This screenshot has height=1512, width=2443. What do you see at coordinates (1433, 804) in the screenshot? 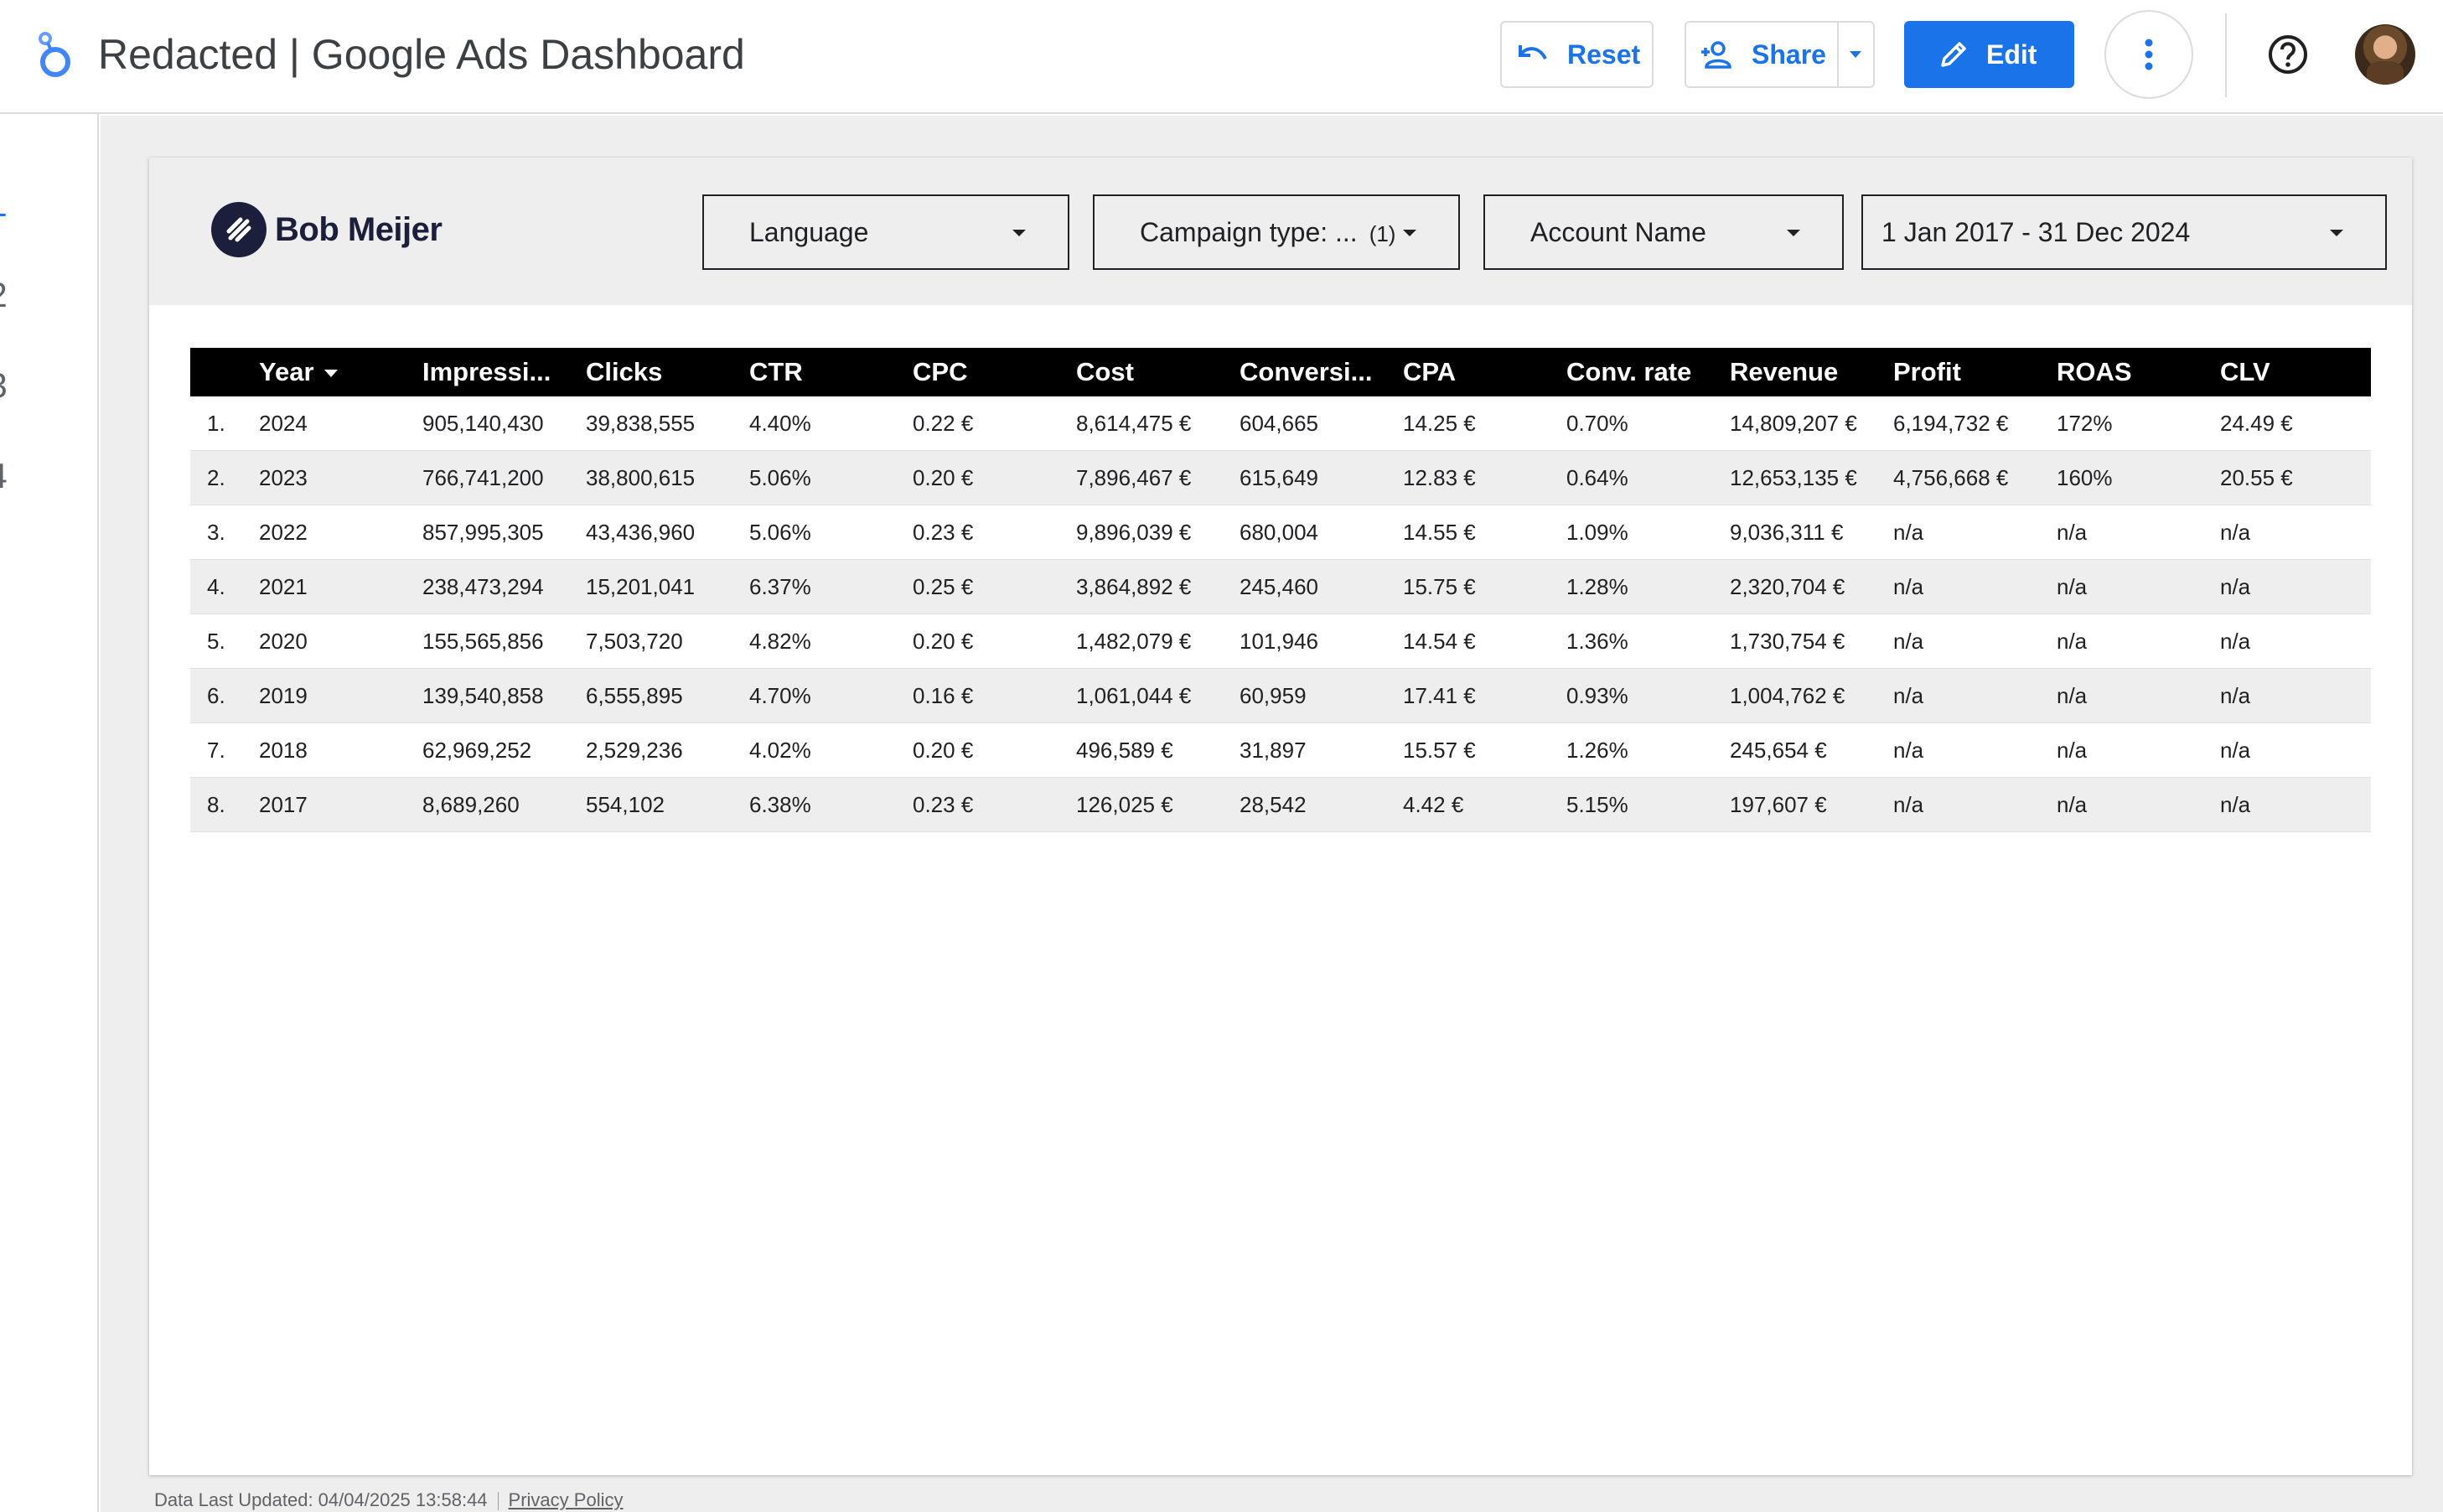
I see `cell-cpa: 4.42 €` at bounding box center [1433, 804].